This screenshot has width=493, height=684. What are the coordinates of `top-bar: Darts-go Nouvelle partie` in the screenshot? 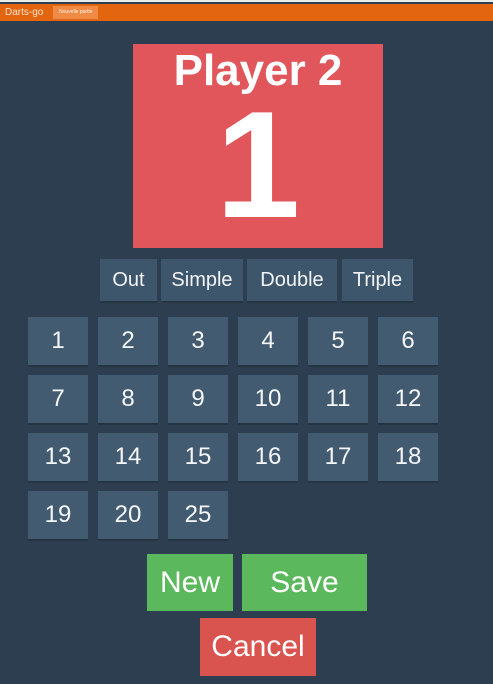 It's located at (246, 11).